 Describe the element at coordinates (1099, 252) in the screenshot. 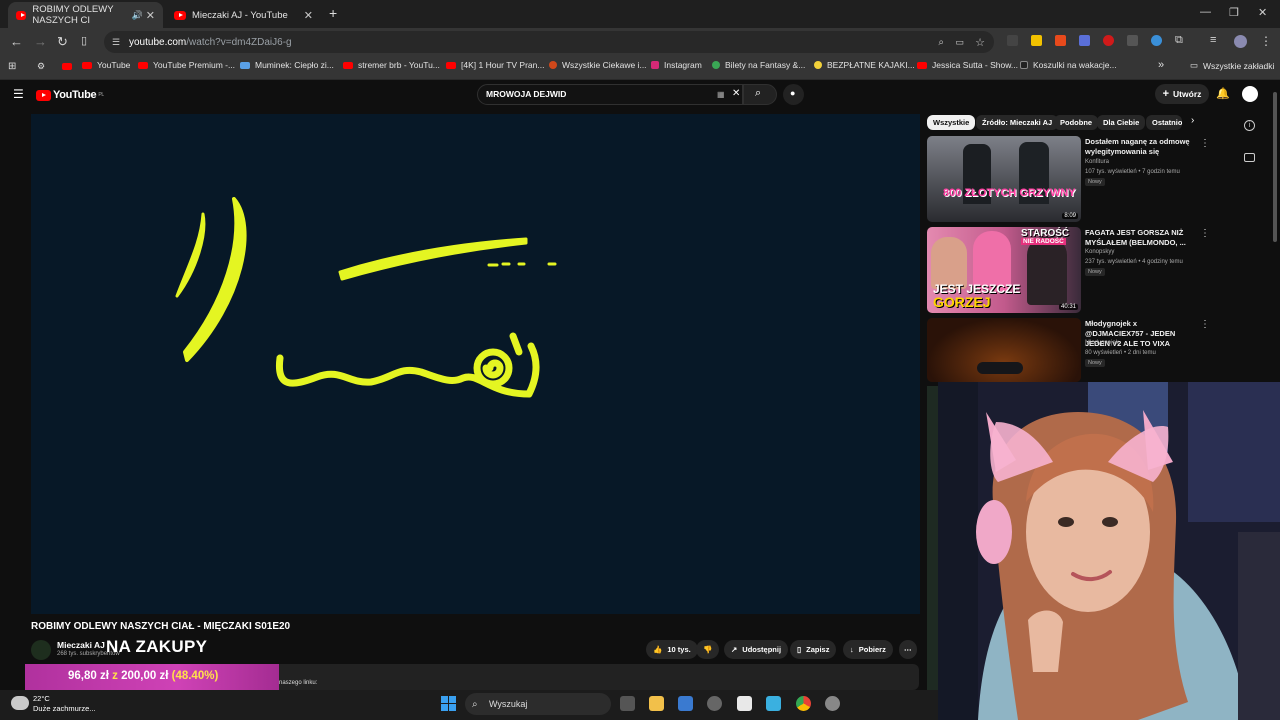

I see `channel-name: Konopskyy` at that location.